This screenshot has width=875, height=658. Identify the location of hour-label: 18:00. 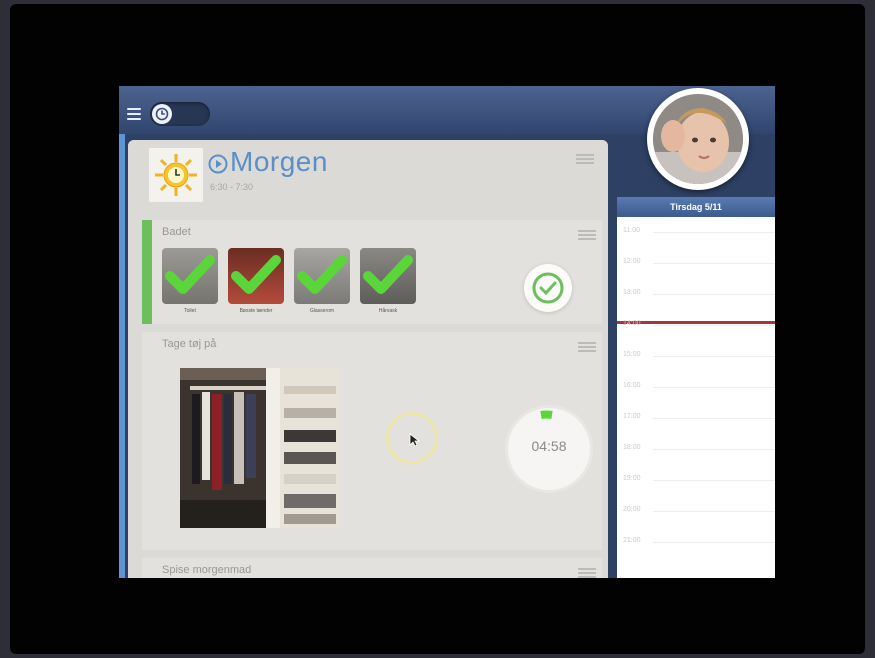
(632, 447).